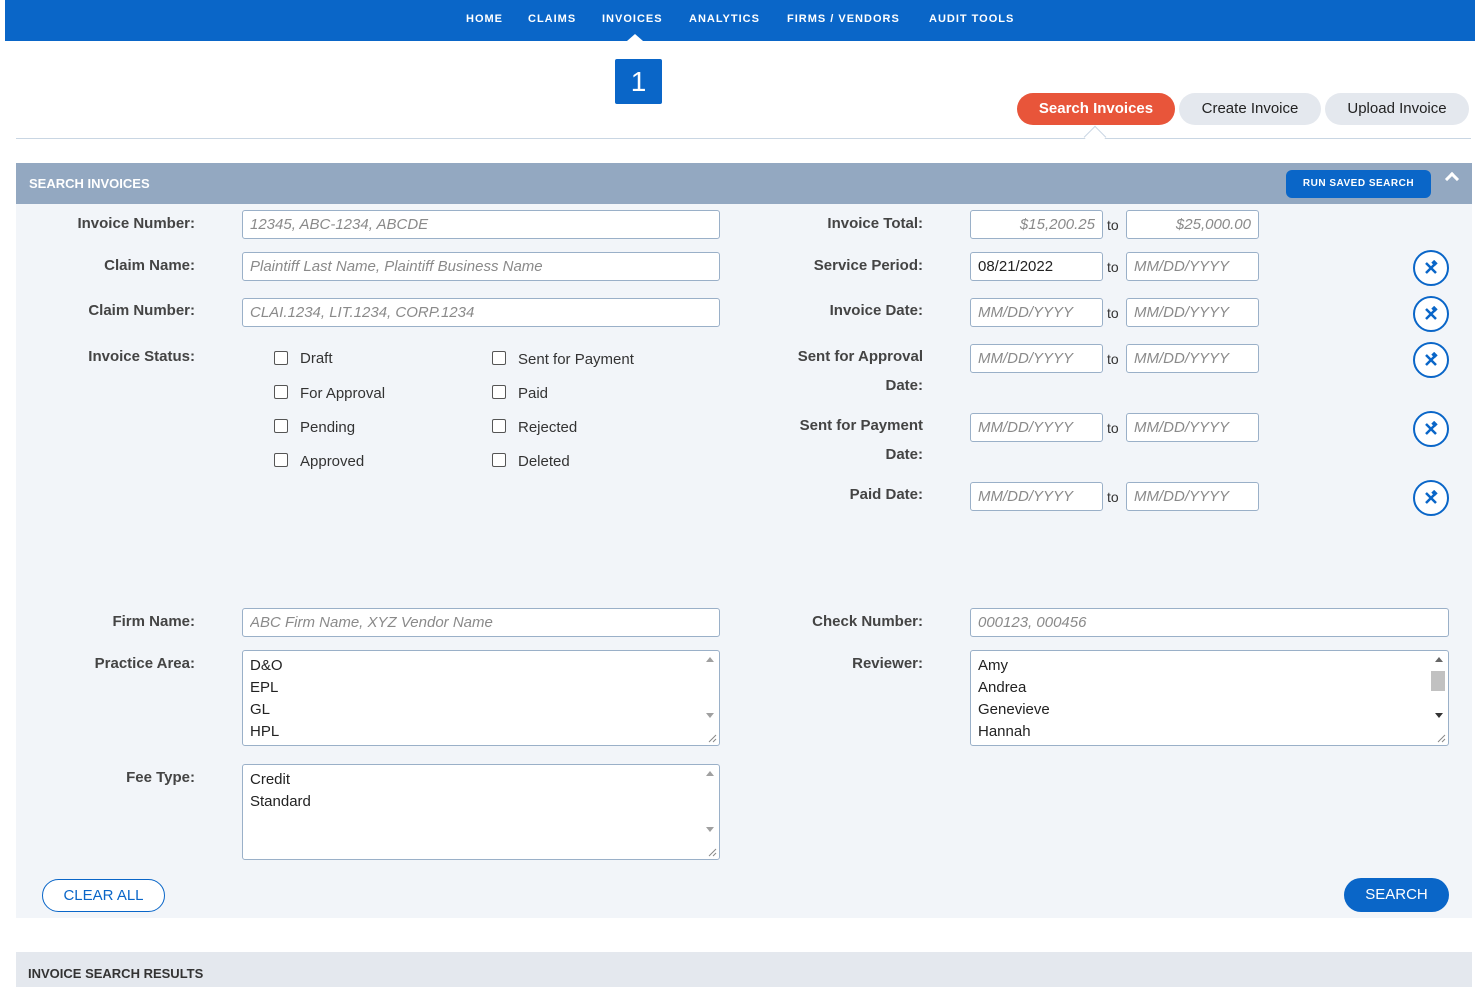 This screenshot has height=987, width=1480. I want to click on paid-date-to-input, so click(1192, 496).